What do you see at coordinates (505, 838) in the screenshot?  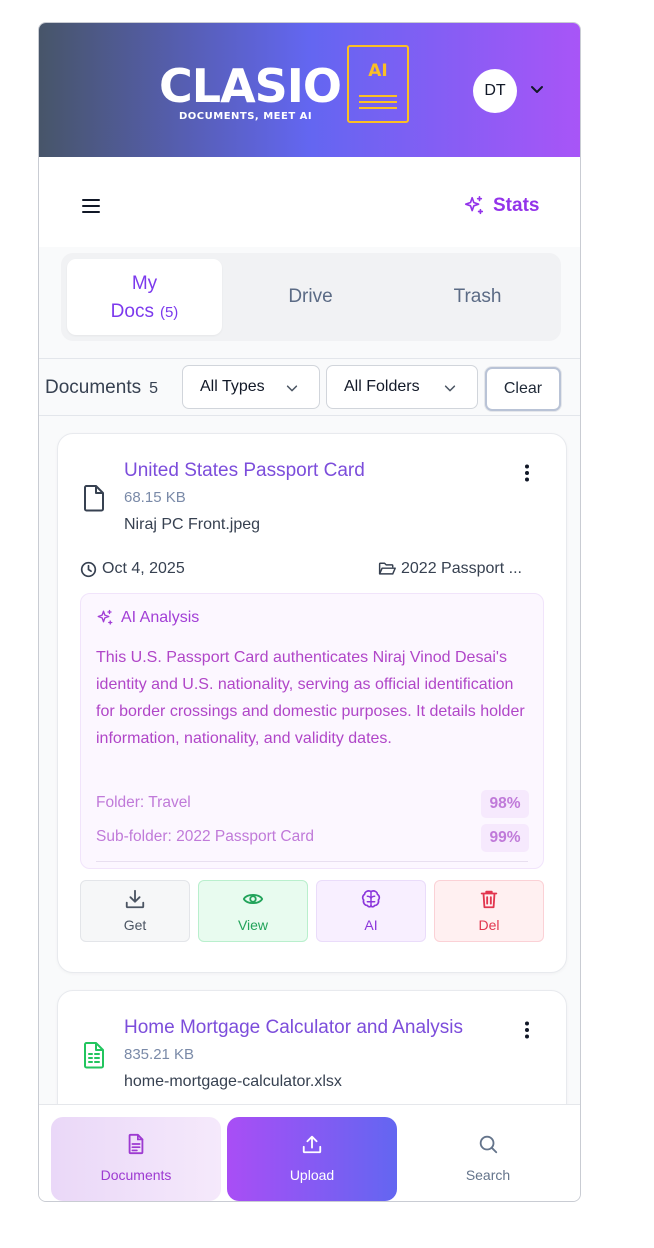 I see `ai-subfolder-confidence: 99%` at bounding box center [505, 838].